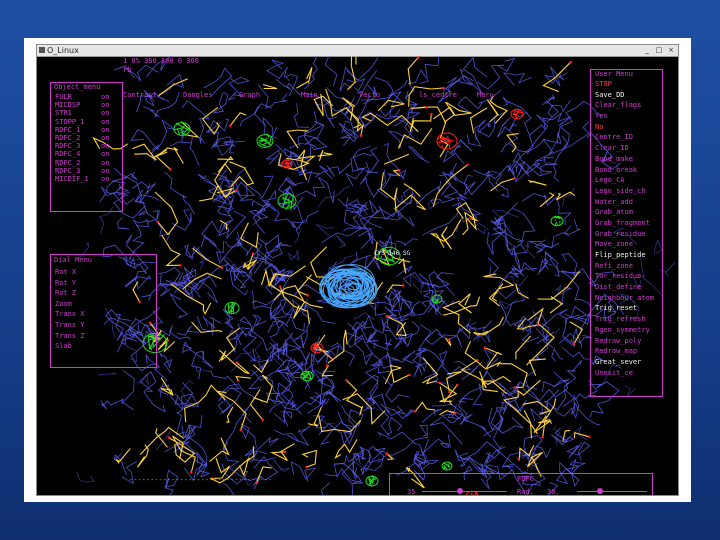 This screenshot has height=540, width=720. Describe the element at coordinates (624, 351) in the screenshot. I see `user-menu-item: Redraw_map` at that location.